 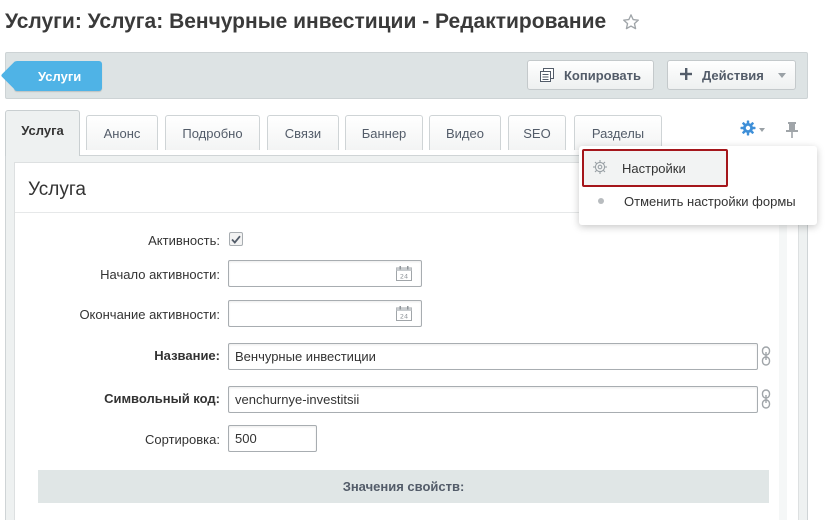 I want to click on properties-title: Значения свойств:, so click(x=403, y=486).